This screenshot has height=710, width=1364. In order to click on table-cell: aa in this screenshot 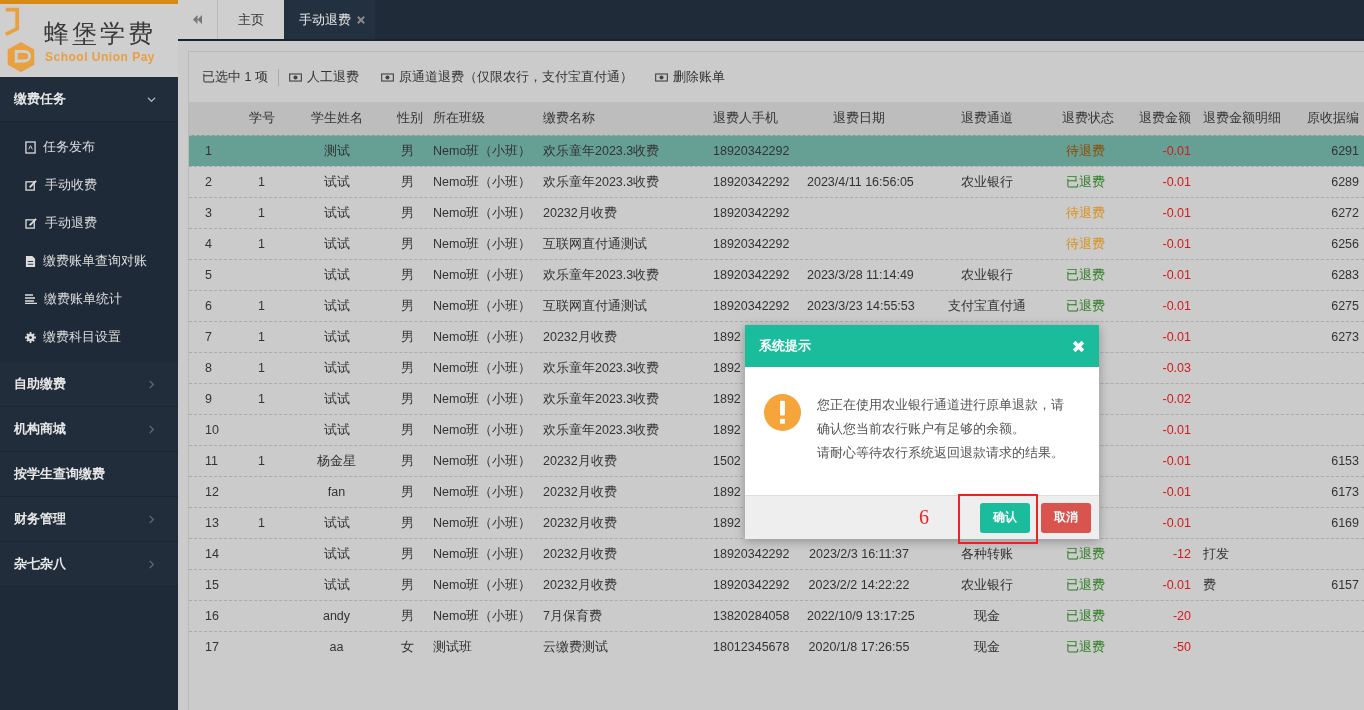, I will do `click(336, 647)`.